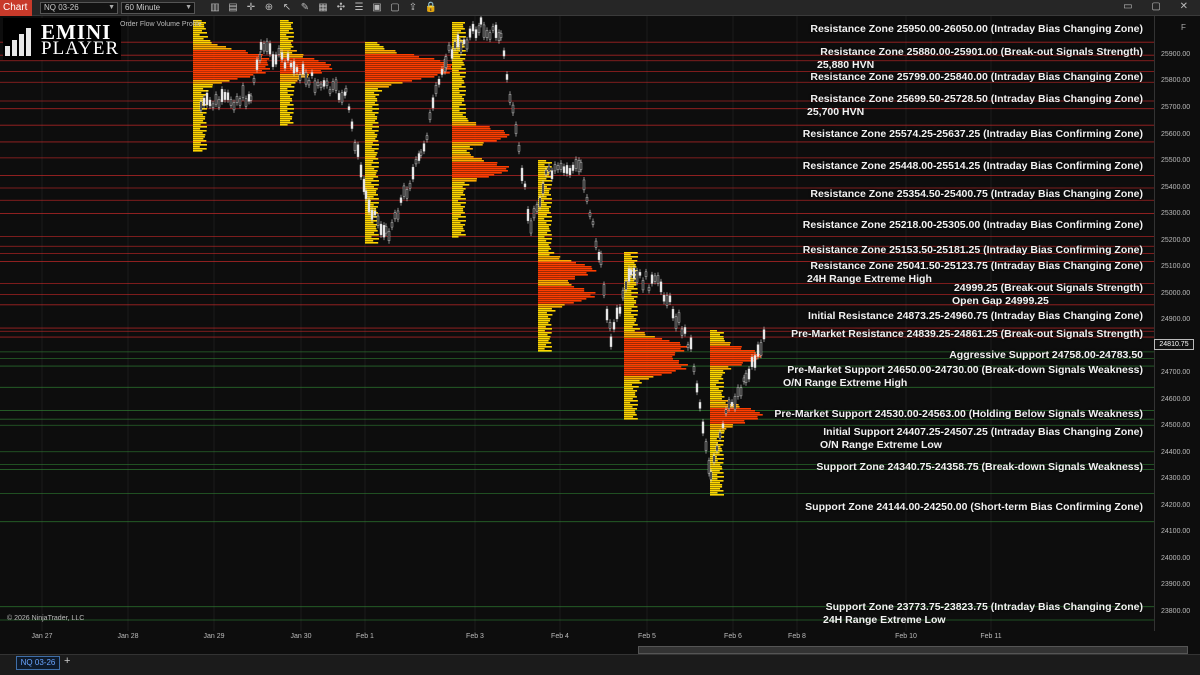 This screenshot has height=675, width=1200. I want to click on bar-chart-icon: ▤, so click(233, 8).